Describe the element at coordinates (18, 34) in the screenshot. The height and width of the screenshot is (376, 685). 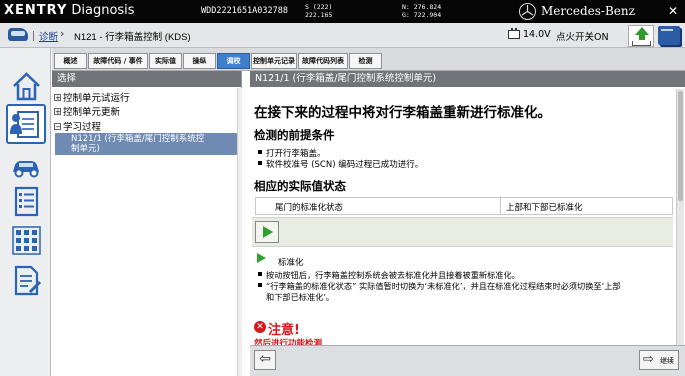
I see `vehicle-icon` at that location.